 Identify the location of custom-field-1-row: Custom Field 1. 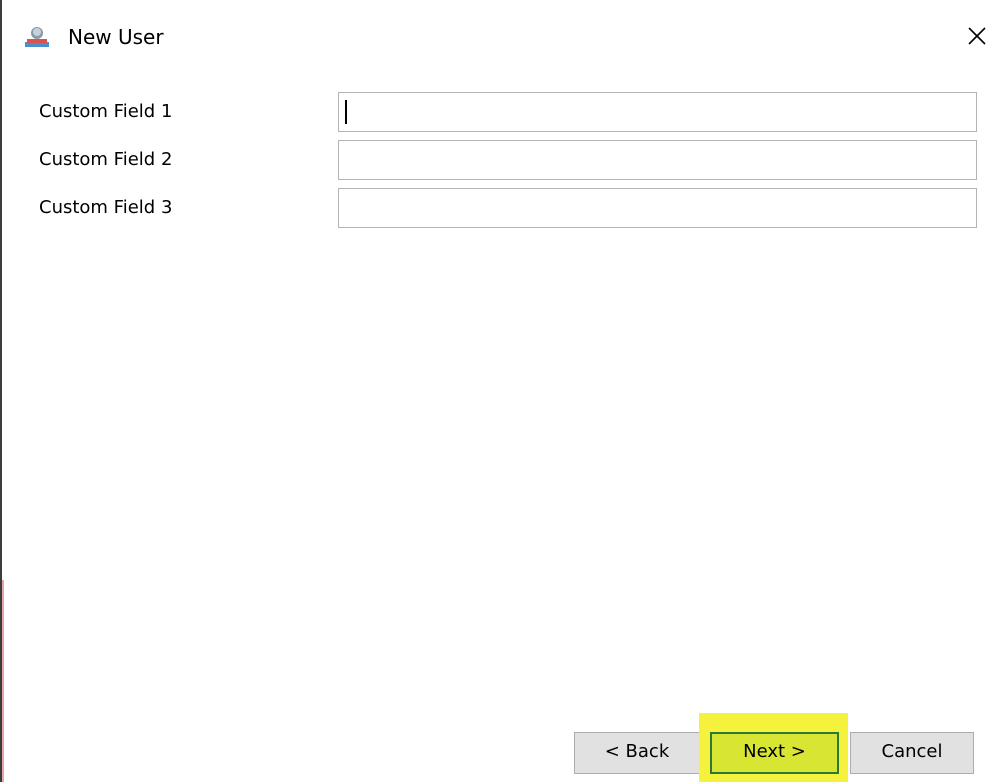
(499, 112).